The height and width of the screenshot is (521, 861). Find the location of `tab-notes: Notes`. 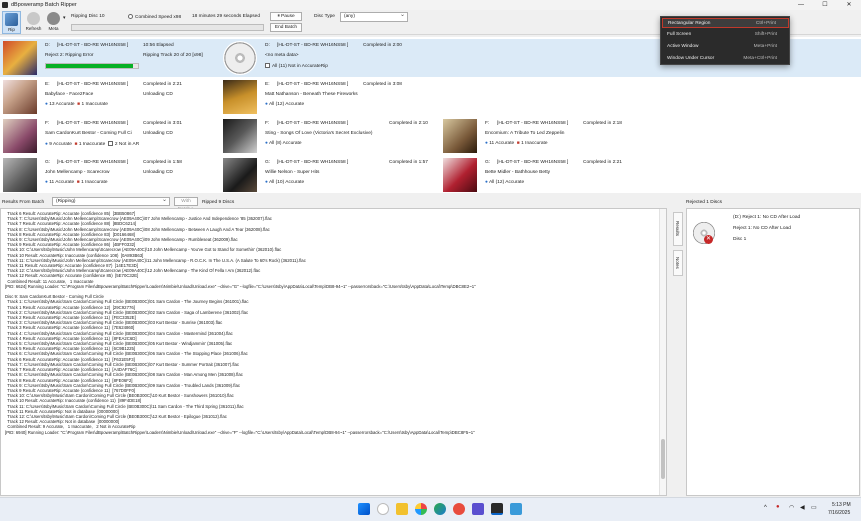

tab-notes: Notes is located at coordinates (678, 263).